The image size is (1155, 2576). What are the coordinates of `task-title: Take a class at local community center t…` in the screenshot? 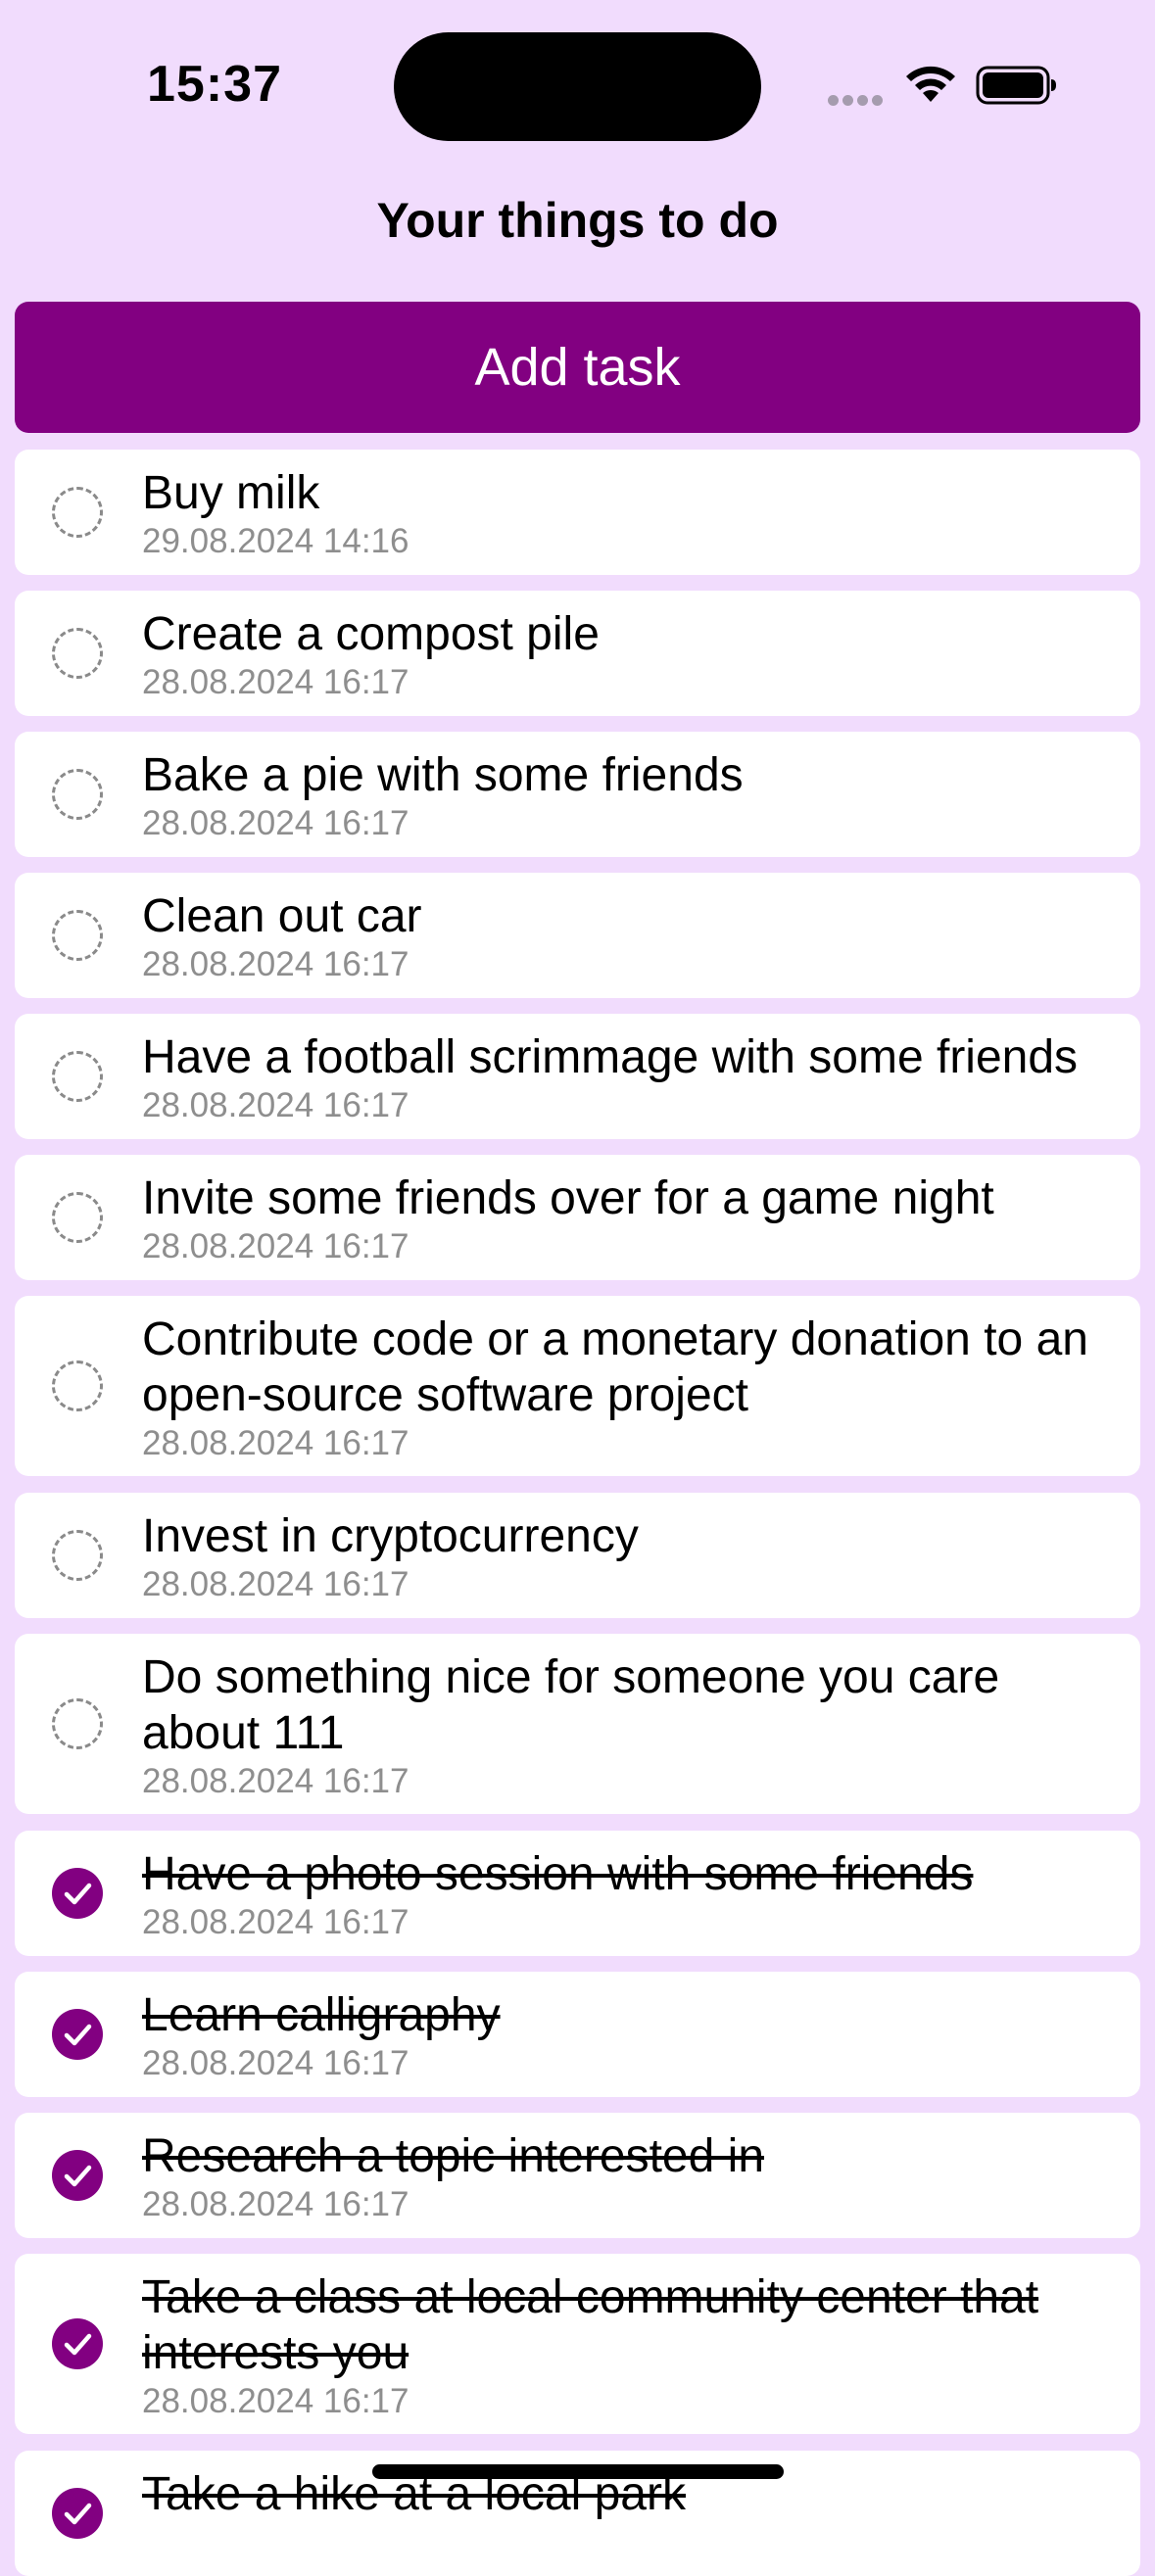 It's located at (590, 2325).